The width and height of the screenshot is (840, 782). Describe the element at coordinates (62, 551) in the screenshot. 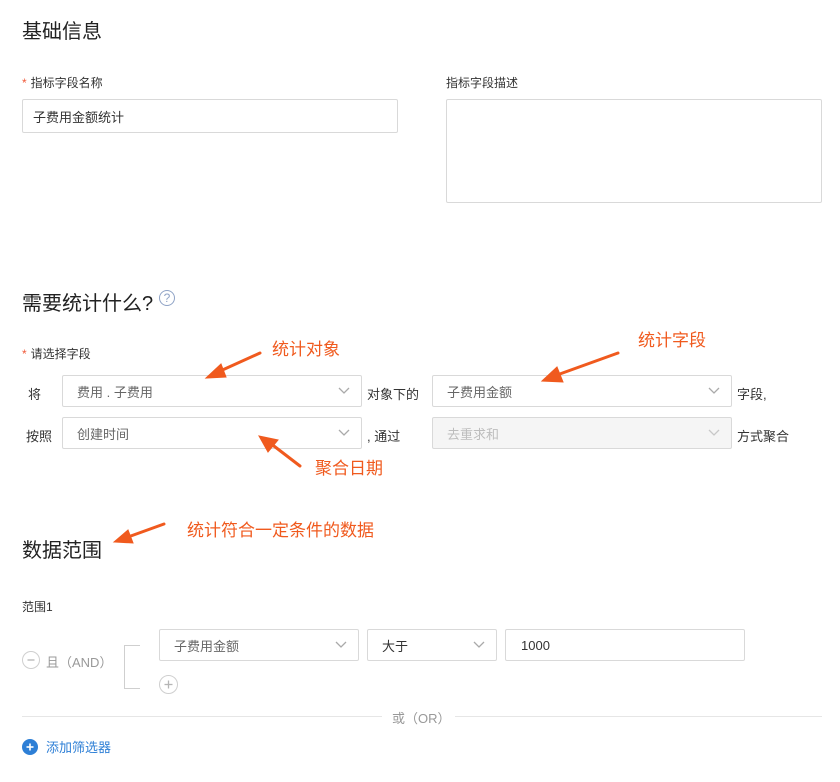

I see `data-range-title: 数据范围` at that location.